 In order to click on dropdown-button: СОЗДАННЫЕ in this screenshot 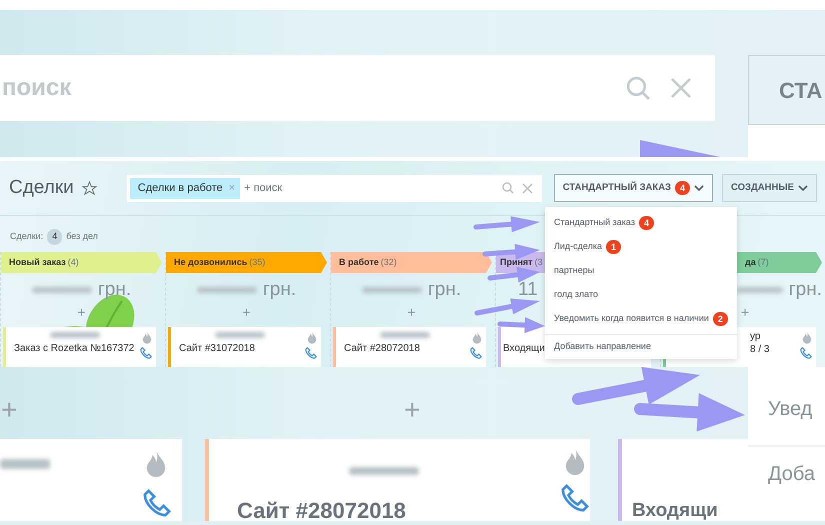, I will do `click(769, 188)`.